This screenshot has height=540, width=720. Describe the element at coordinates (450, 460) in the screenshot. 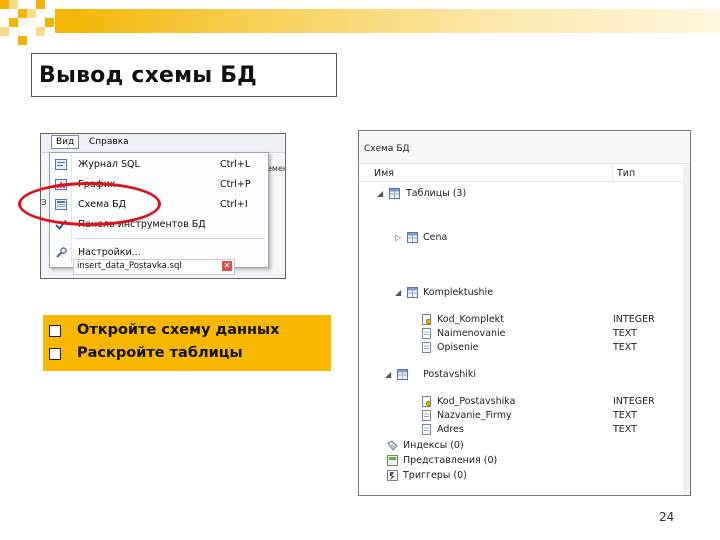

I see `tree-node-label: Представления (0)` at that location.